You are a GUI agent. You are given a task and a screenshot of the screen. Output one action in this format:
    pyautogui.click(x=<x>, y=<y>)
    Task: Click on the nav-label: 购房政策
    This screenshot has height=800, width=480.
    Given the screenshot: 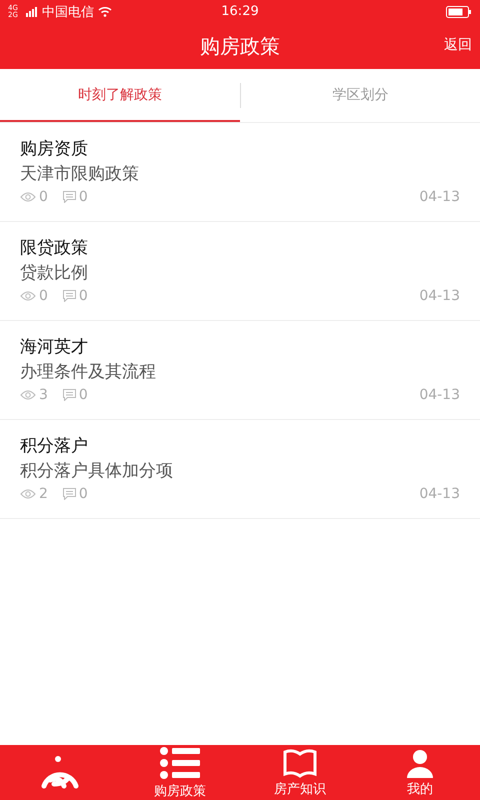 What is the action you would take?
    pyautogui.click(x=180, y=791)
    